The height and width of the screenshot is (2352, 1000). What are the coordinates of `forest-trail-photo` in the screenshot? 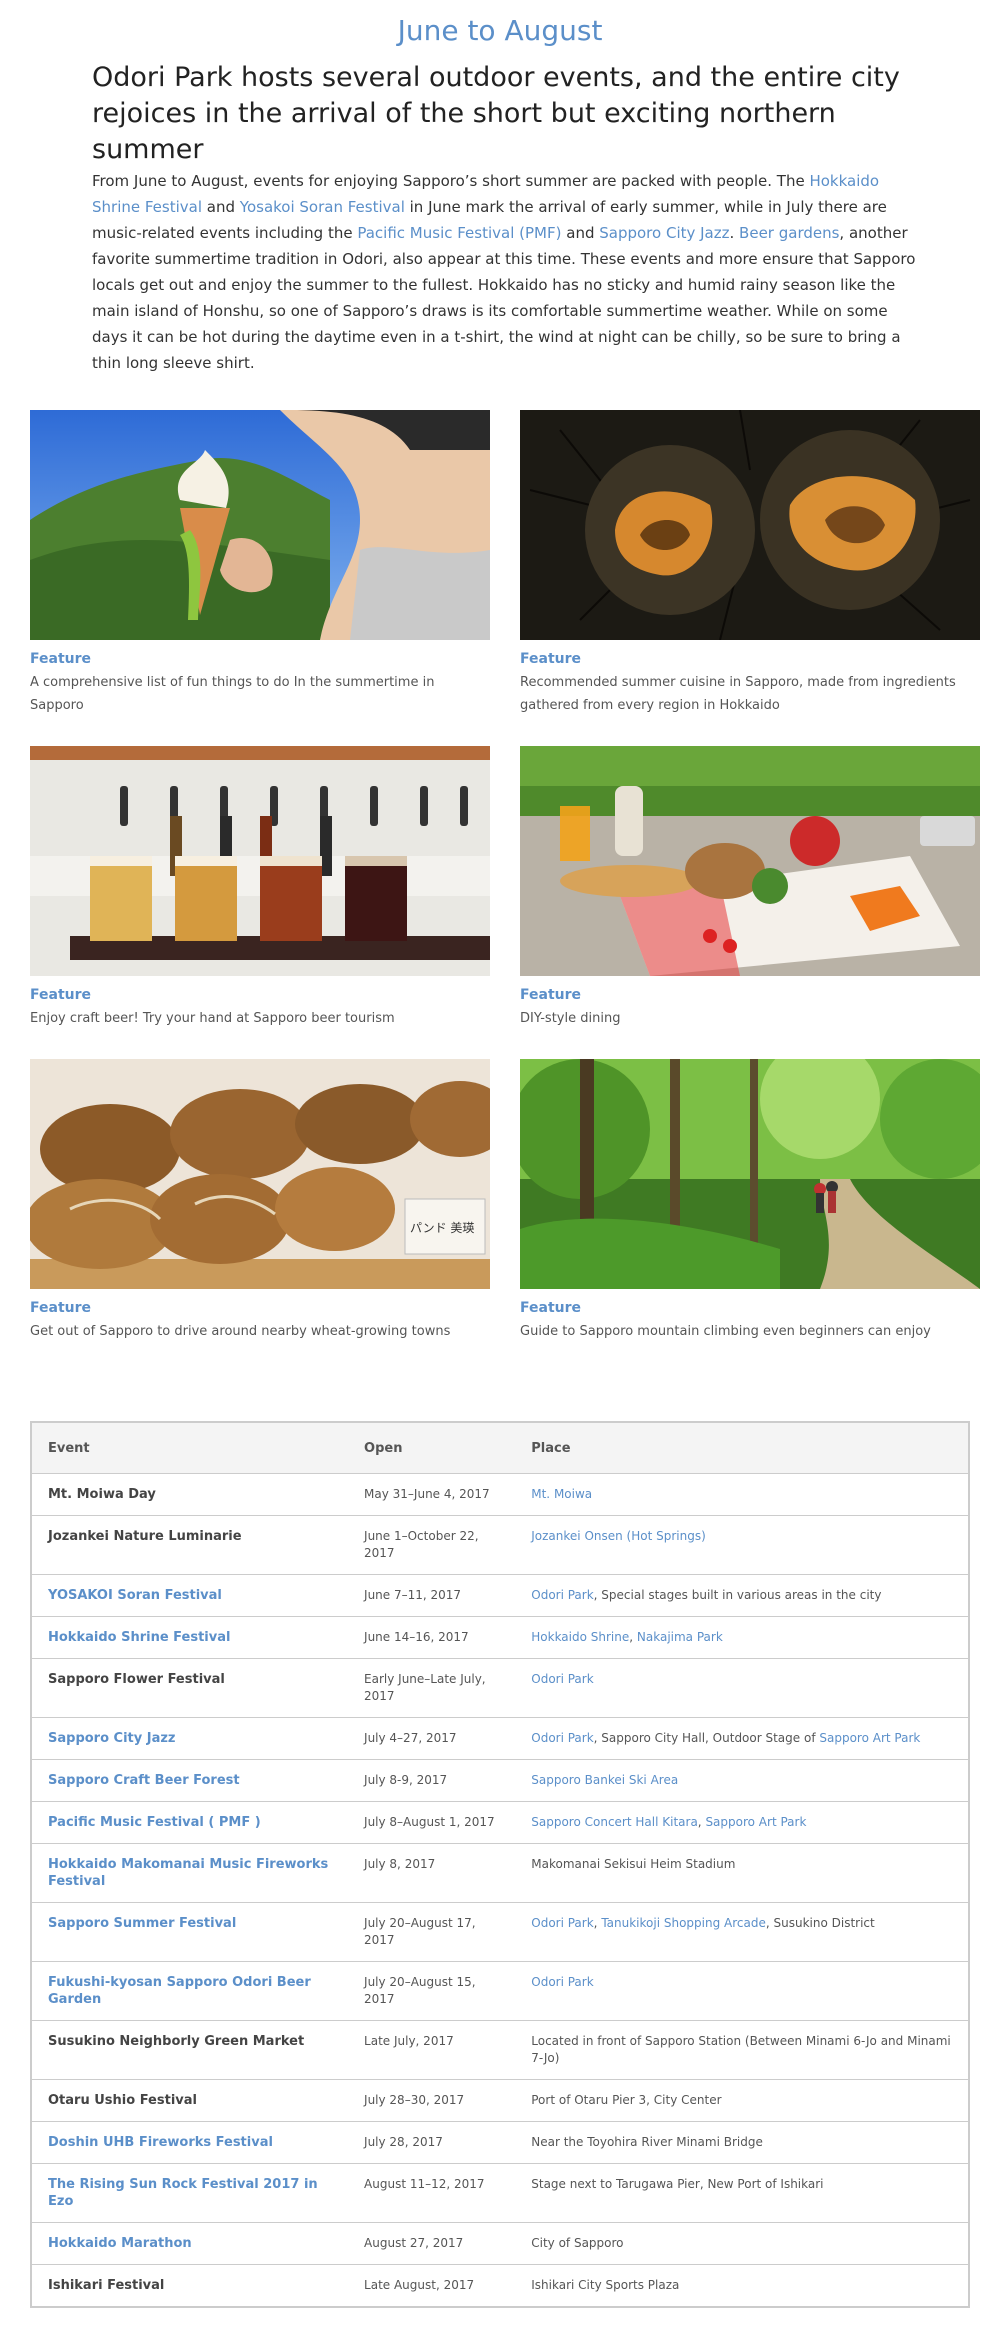 It's located at (750, 1174).